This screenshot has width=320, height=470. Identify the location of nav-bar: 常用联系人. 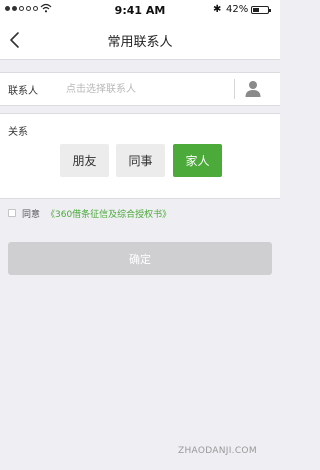
(140, 40).